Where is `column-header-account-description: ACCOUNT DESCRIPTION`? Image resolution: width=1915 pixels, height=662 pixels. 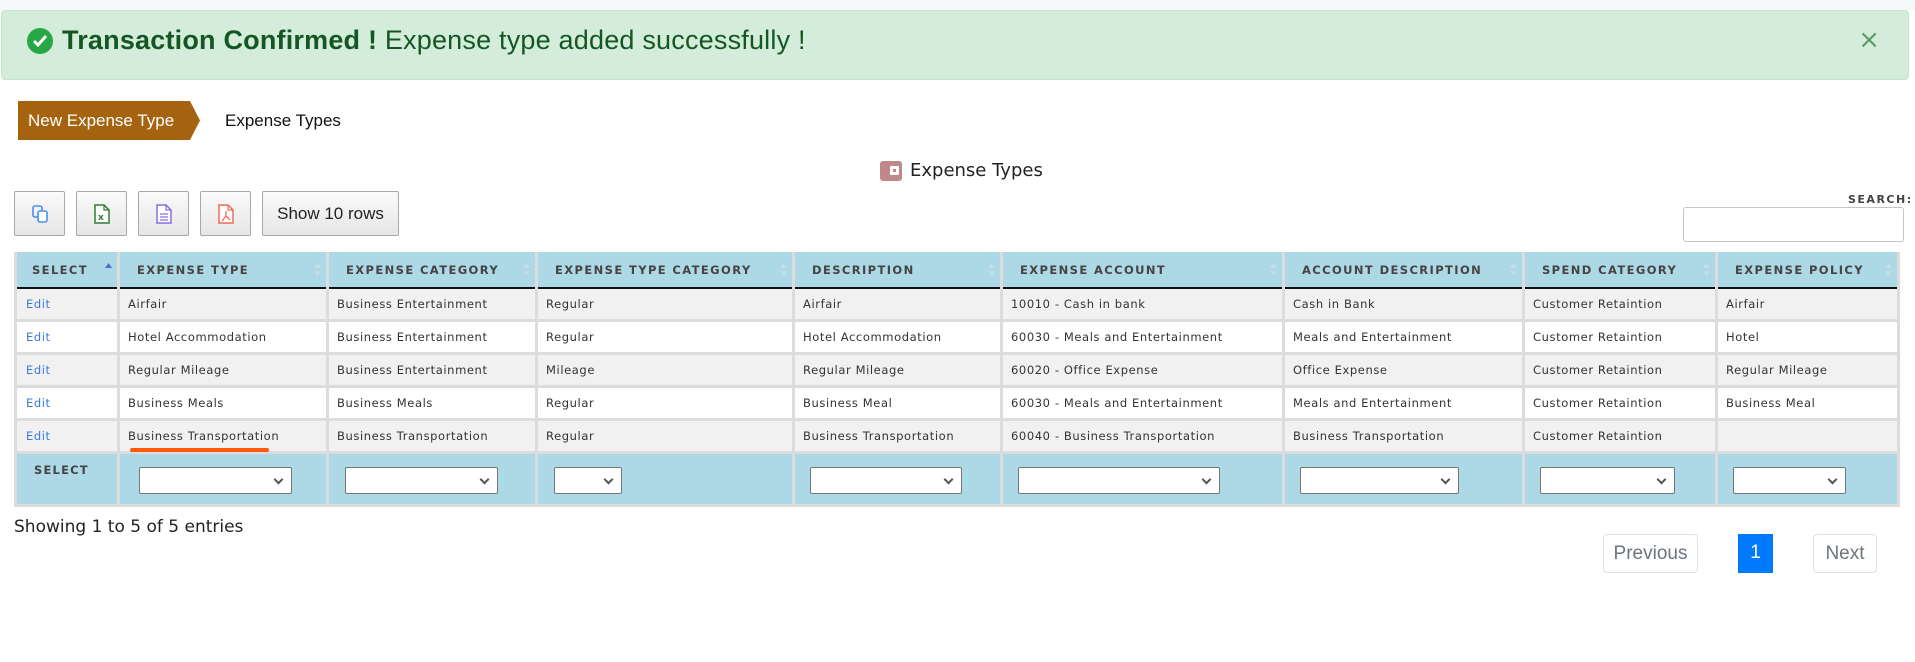 column-header-account-description: ACCOUNT DESCRIPTION is located at coordinates (1403, 270).